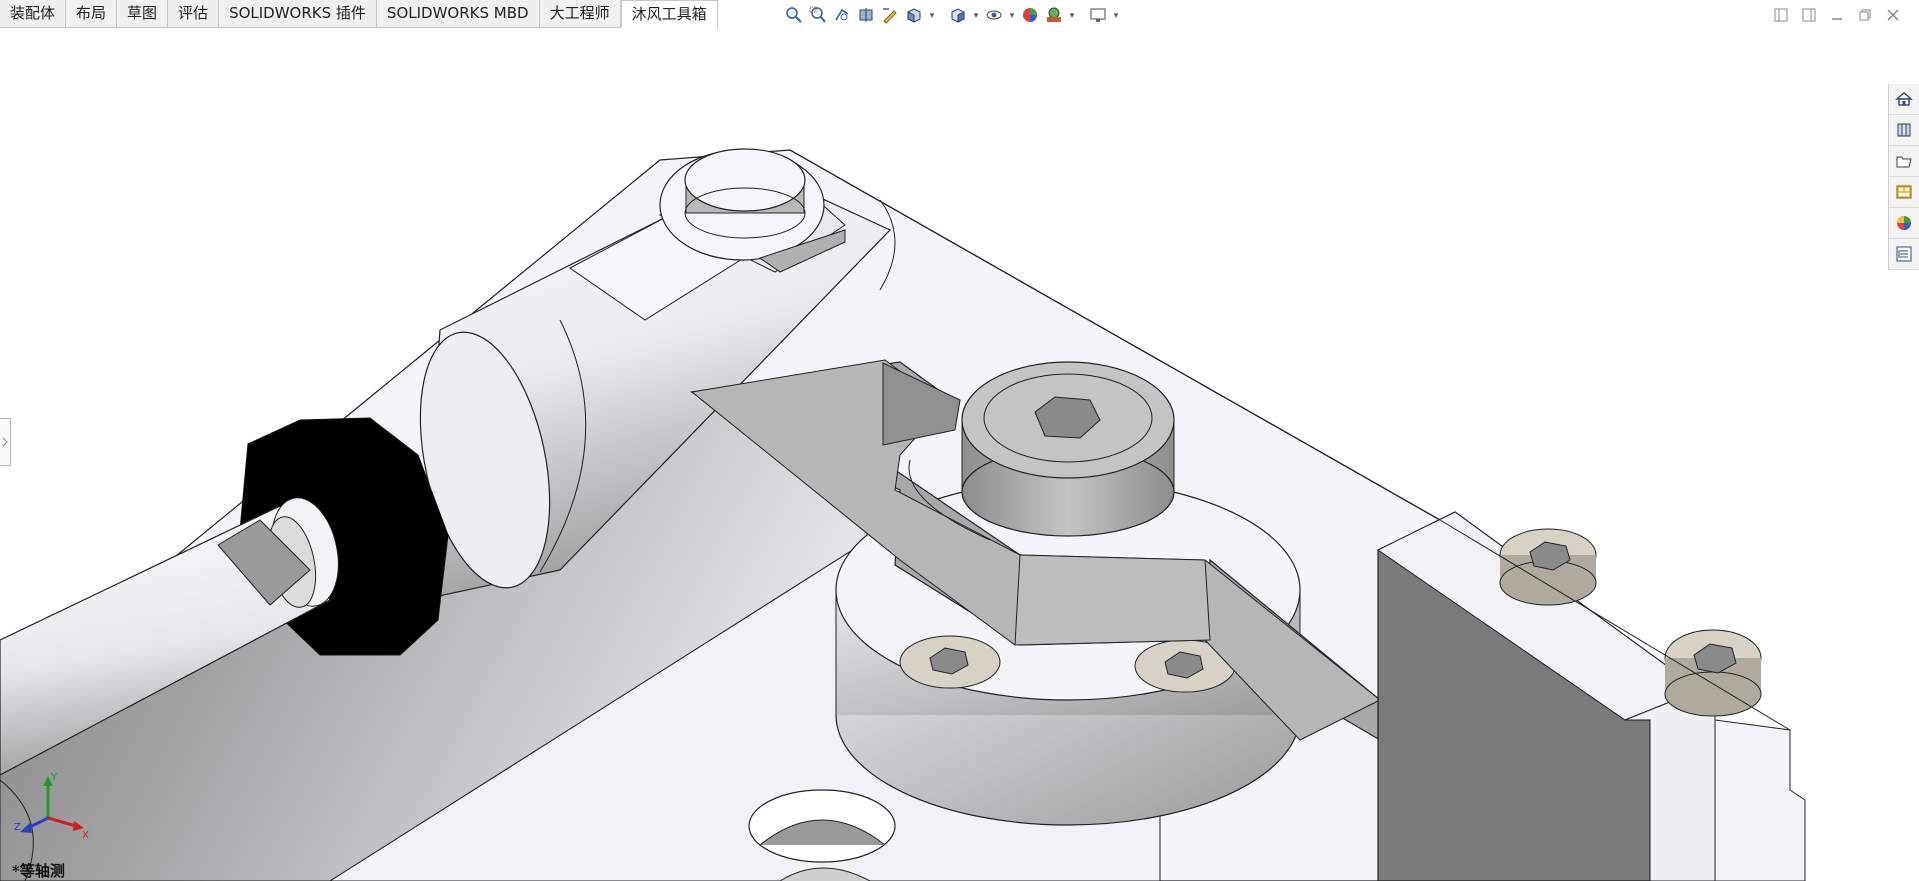 This screenshot has width=1919, height=881. Describe the element at coordinates (1904, 161) in the screenshot. I see `file-explorer-icon` at that location.